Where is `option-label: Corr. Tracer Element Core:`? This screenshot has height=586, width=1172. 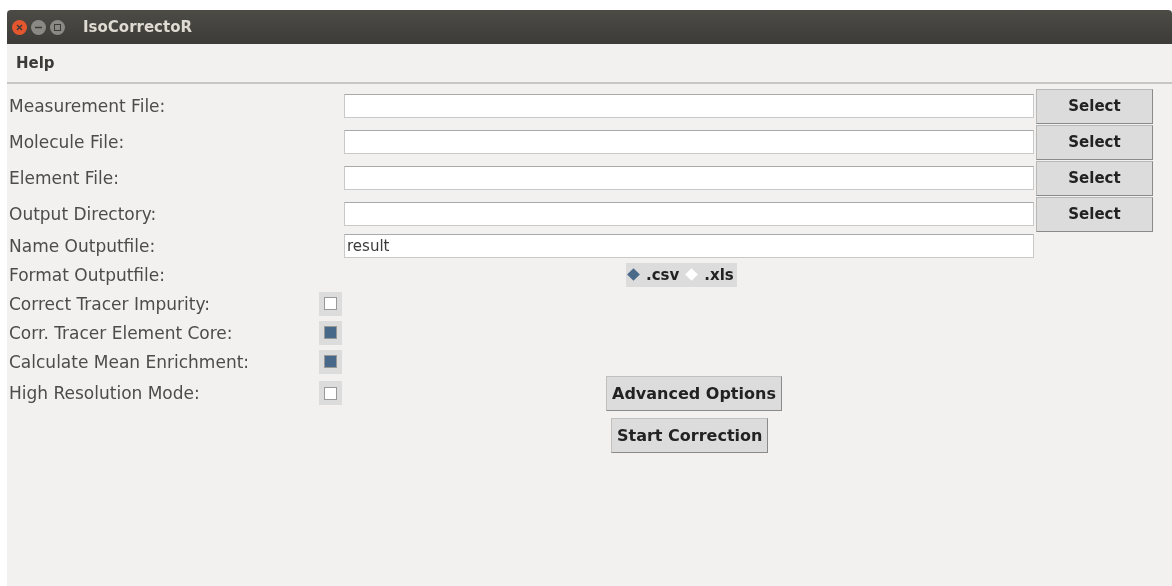
option-label: Corr. Tracer Element Core: is located at coordinates (121, 332).